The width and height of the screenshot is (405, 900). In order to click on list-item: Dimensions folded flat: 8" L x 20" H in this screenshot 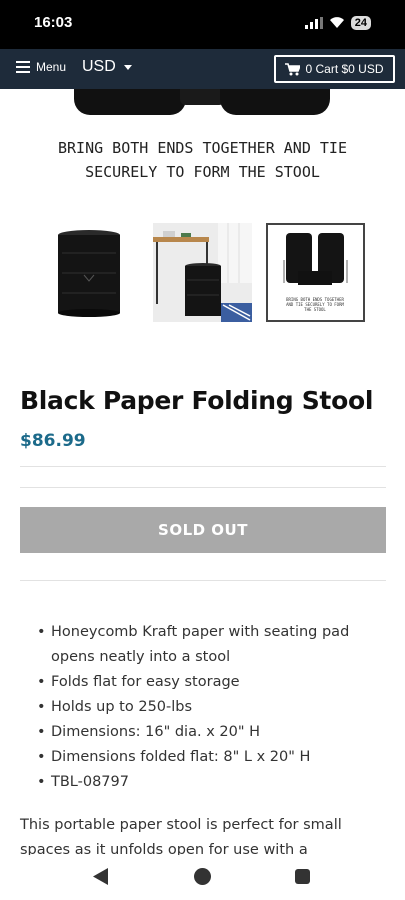, I will do `click(203, 757)`.